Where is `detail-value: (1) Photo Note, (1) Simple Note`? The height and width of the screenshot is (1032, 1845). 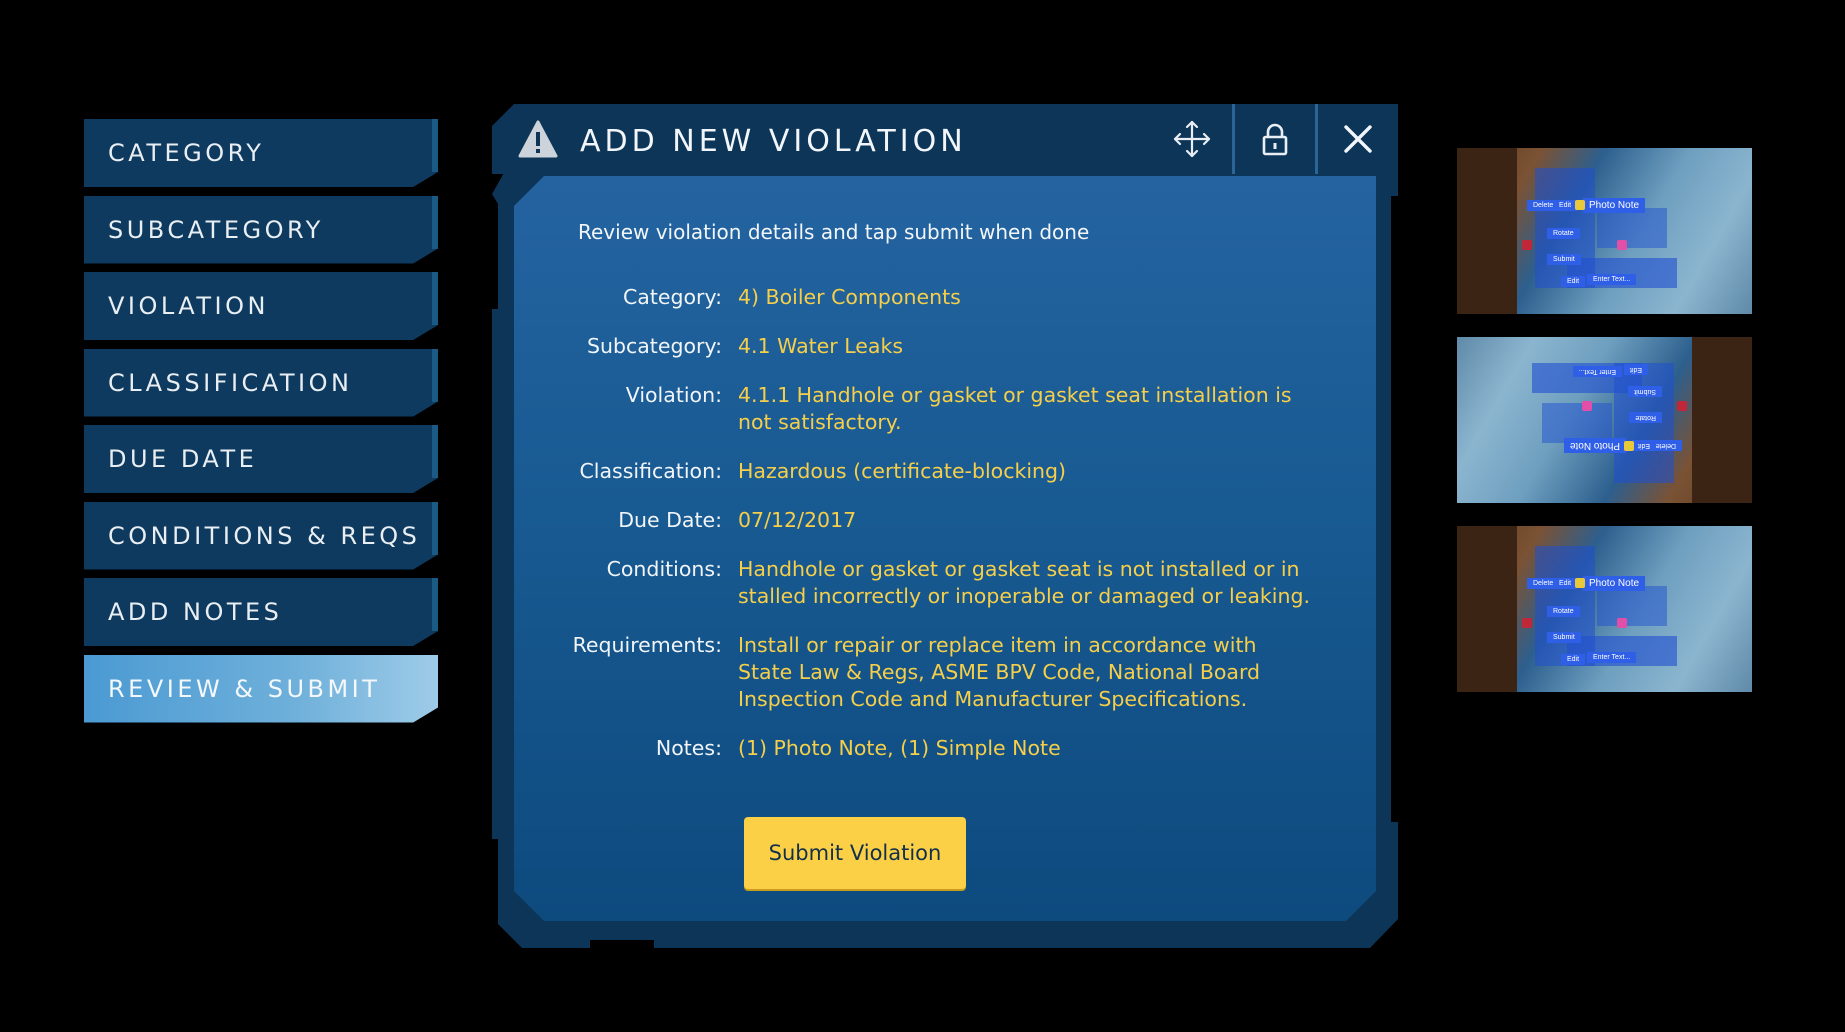 detail-value: (1) Photo Note, (1) Simple Note is located at coordinates (899, 748).